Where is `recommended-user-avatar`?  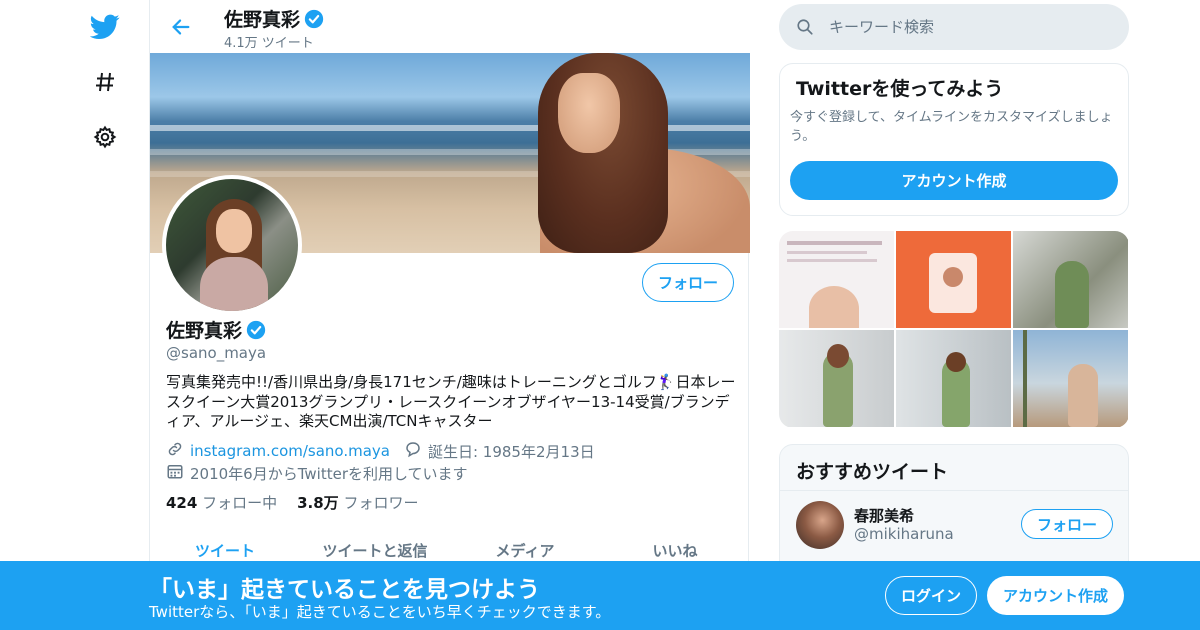
recommended-user-avatar is located at coordinates (820, 525).